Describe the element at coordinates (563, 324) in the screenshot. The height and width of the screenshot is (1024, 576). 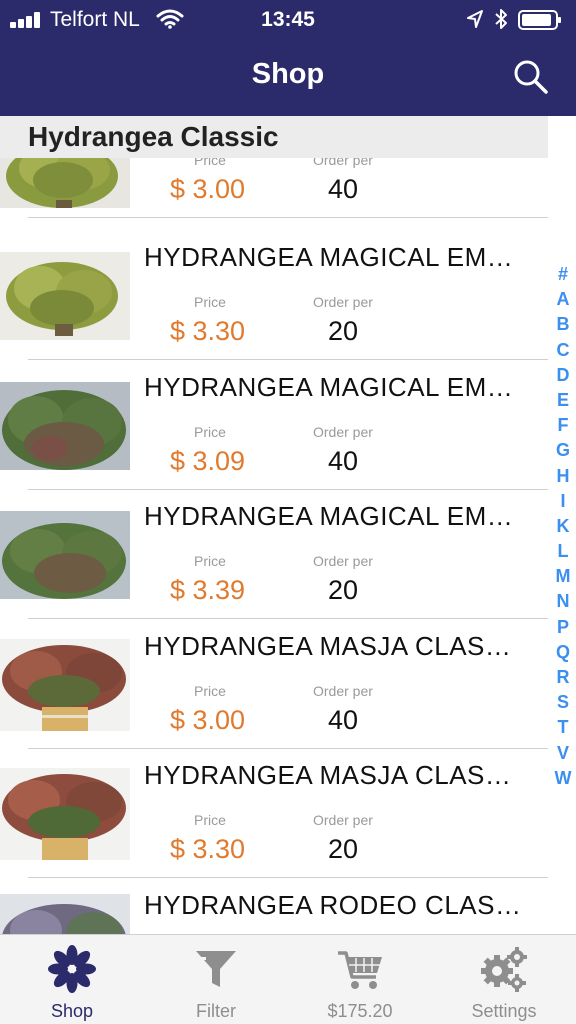
I see `index-letter: B` at that location.